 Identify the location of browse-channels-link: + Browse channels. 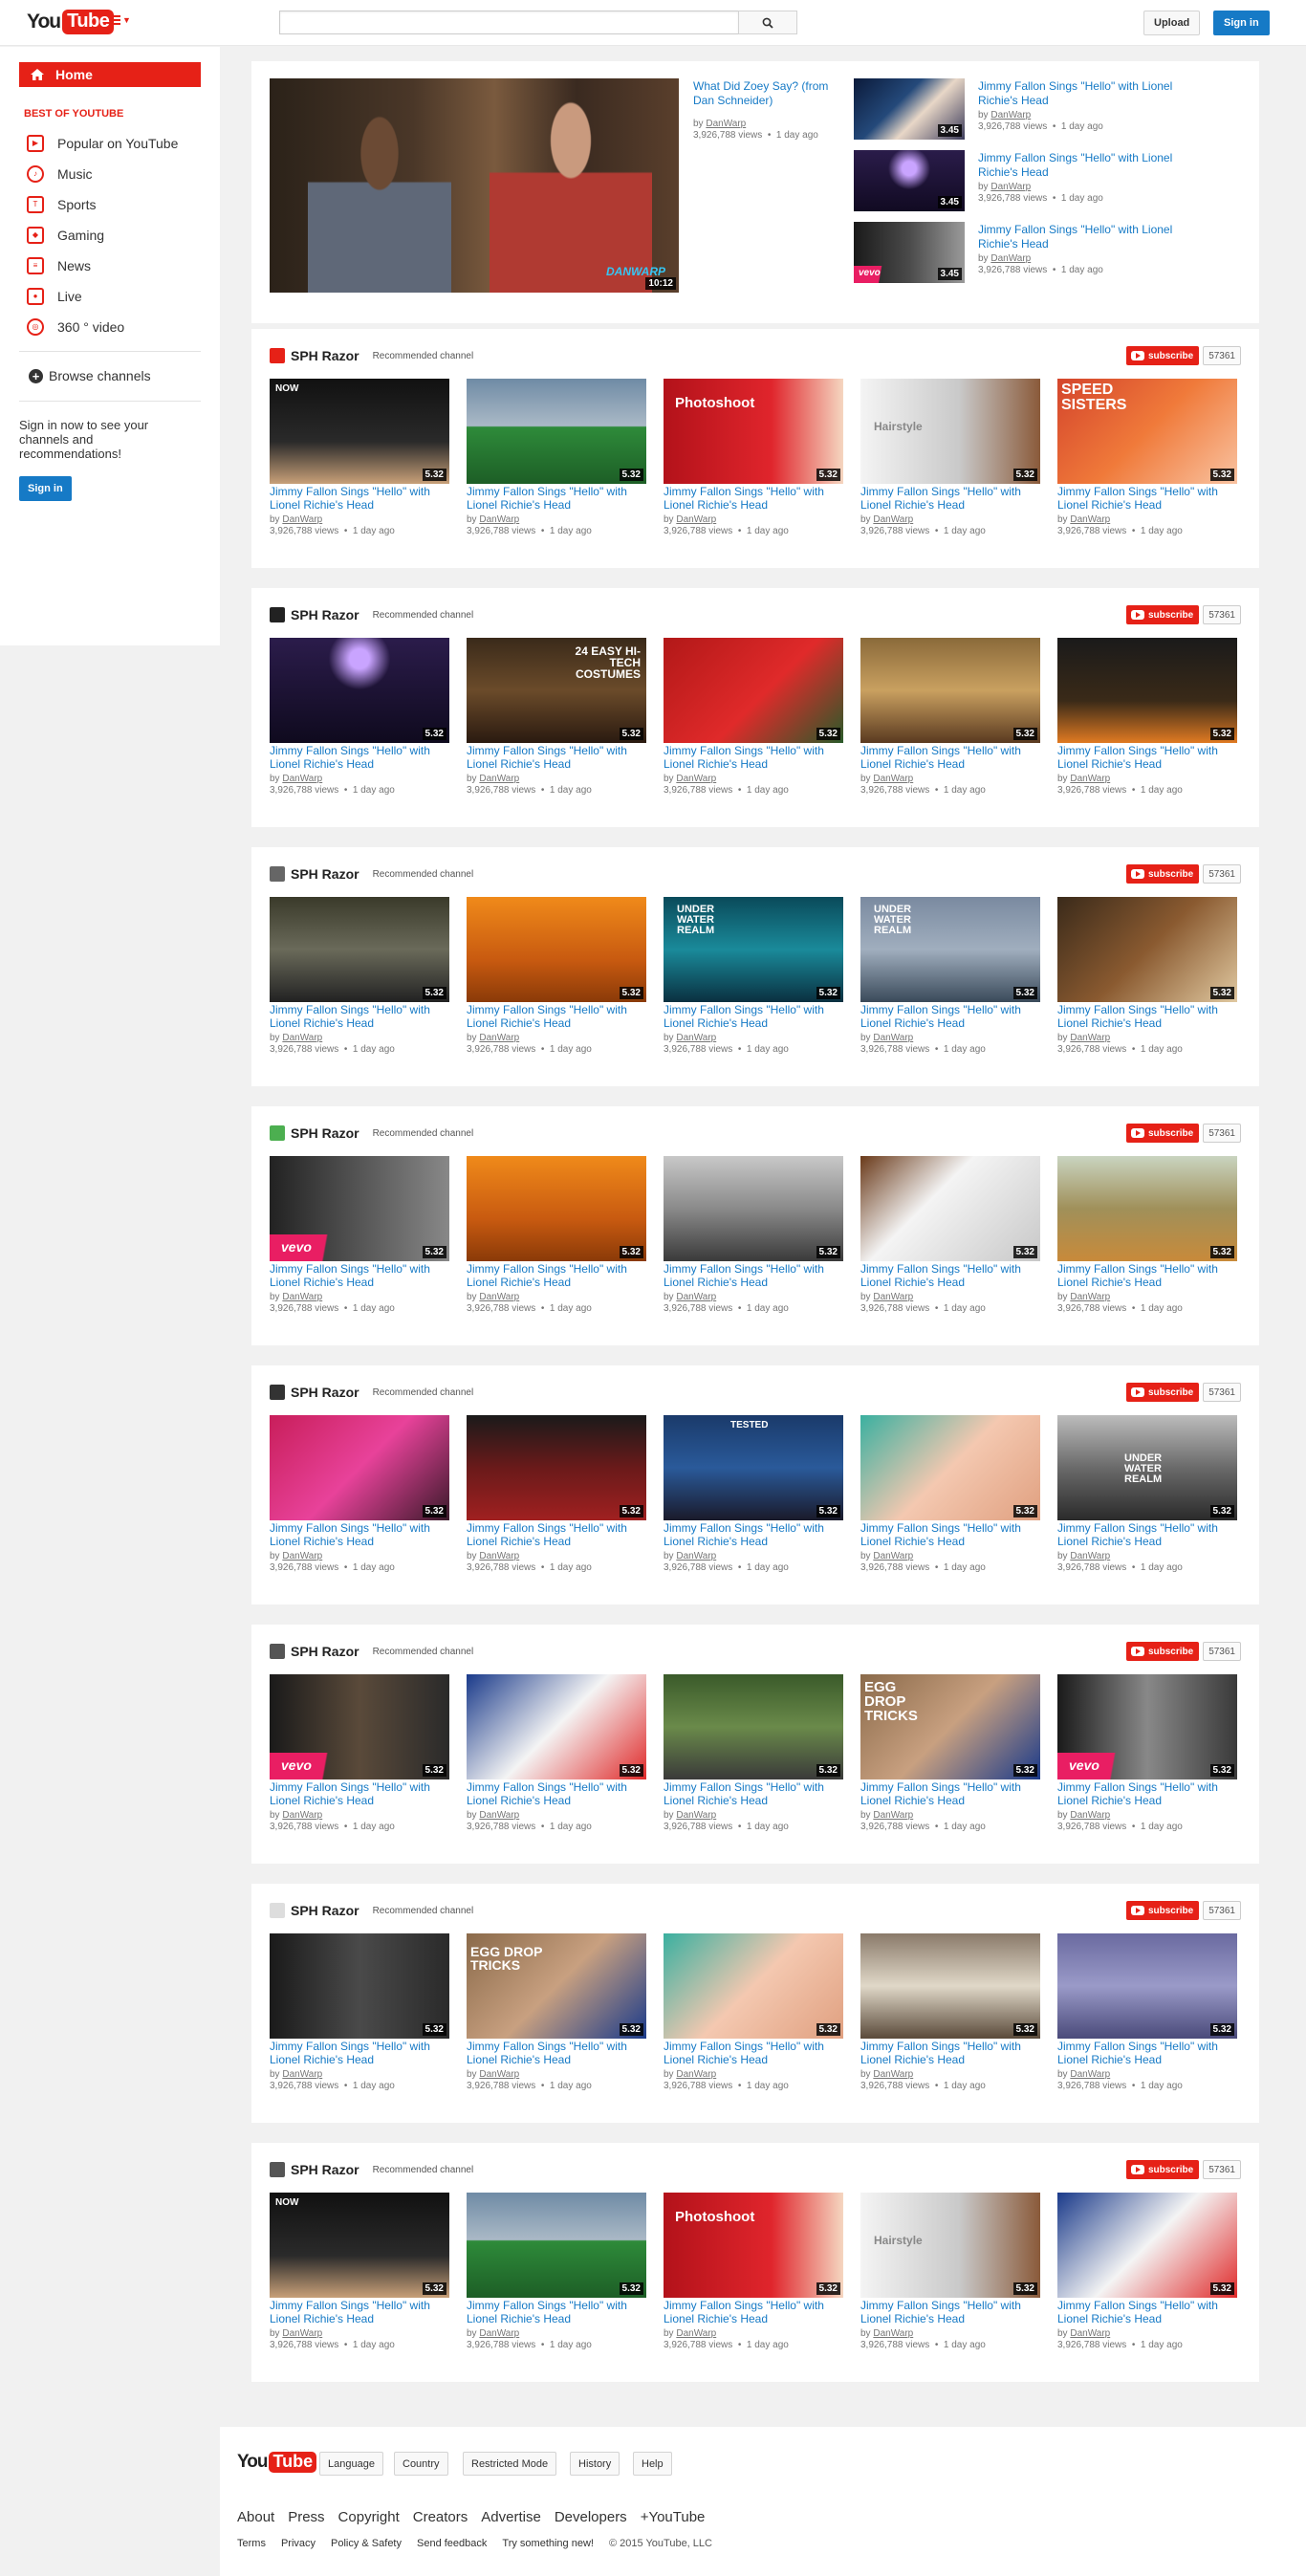
(90, 375).